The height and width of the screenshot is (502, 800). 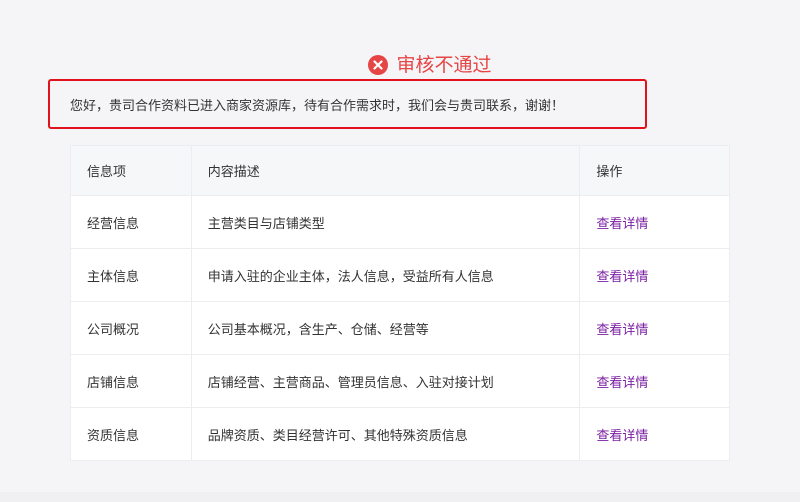 I want to click on row-desc: 品牌资质、类目经营许可、其他特殊资质信息, so click(x=385, y=434).